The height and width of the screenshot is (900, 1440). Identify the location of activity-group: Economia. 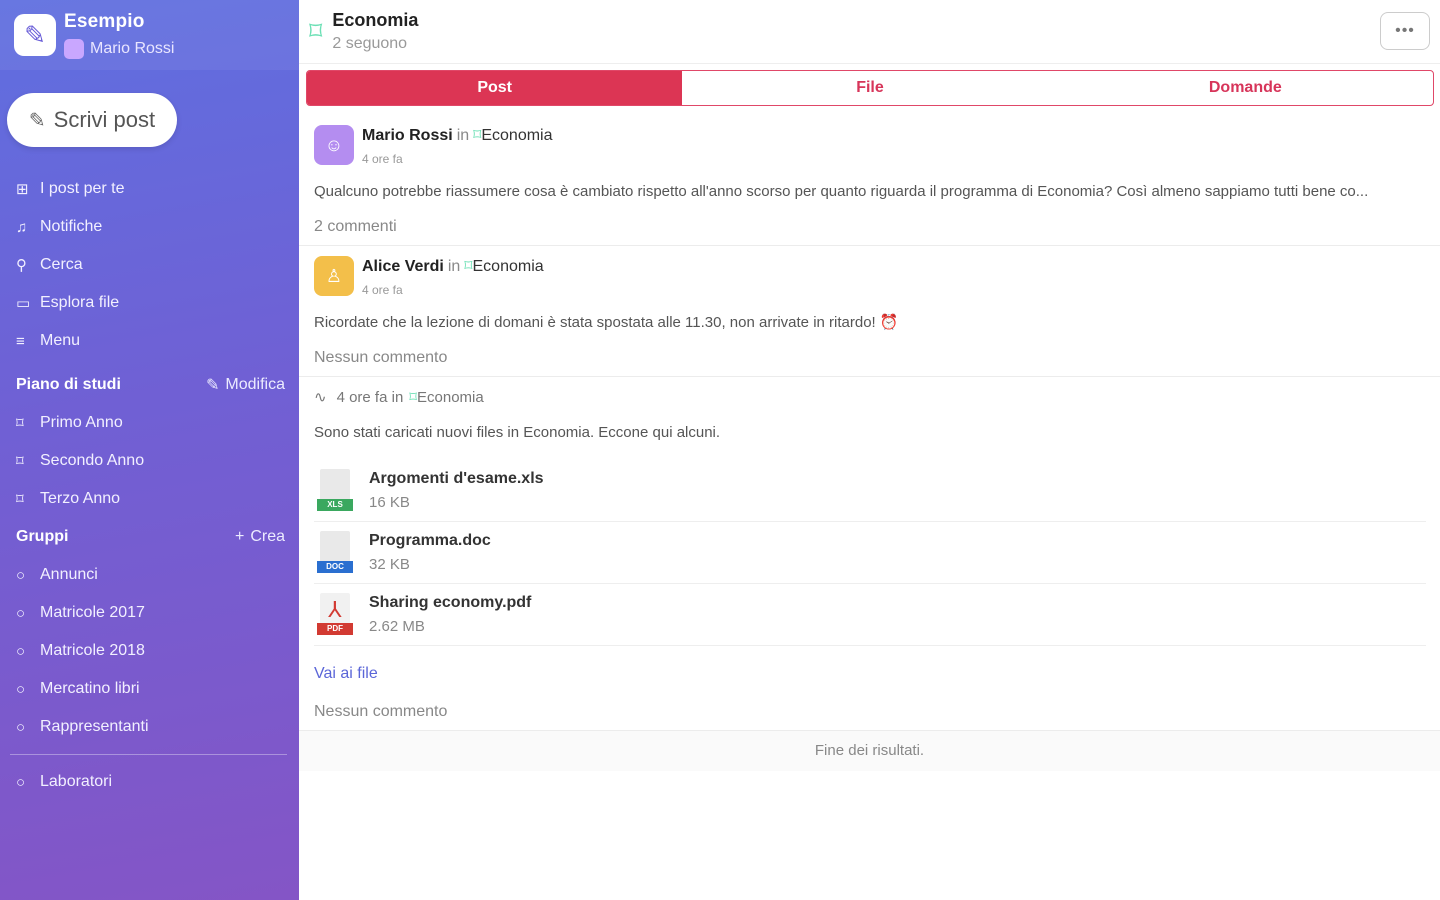
(450, 397).